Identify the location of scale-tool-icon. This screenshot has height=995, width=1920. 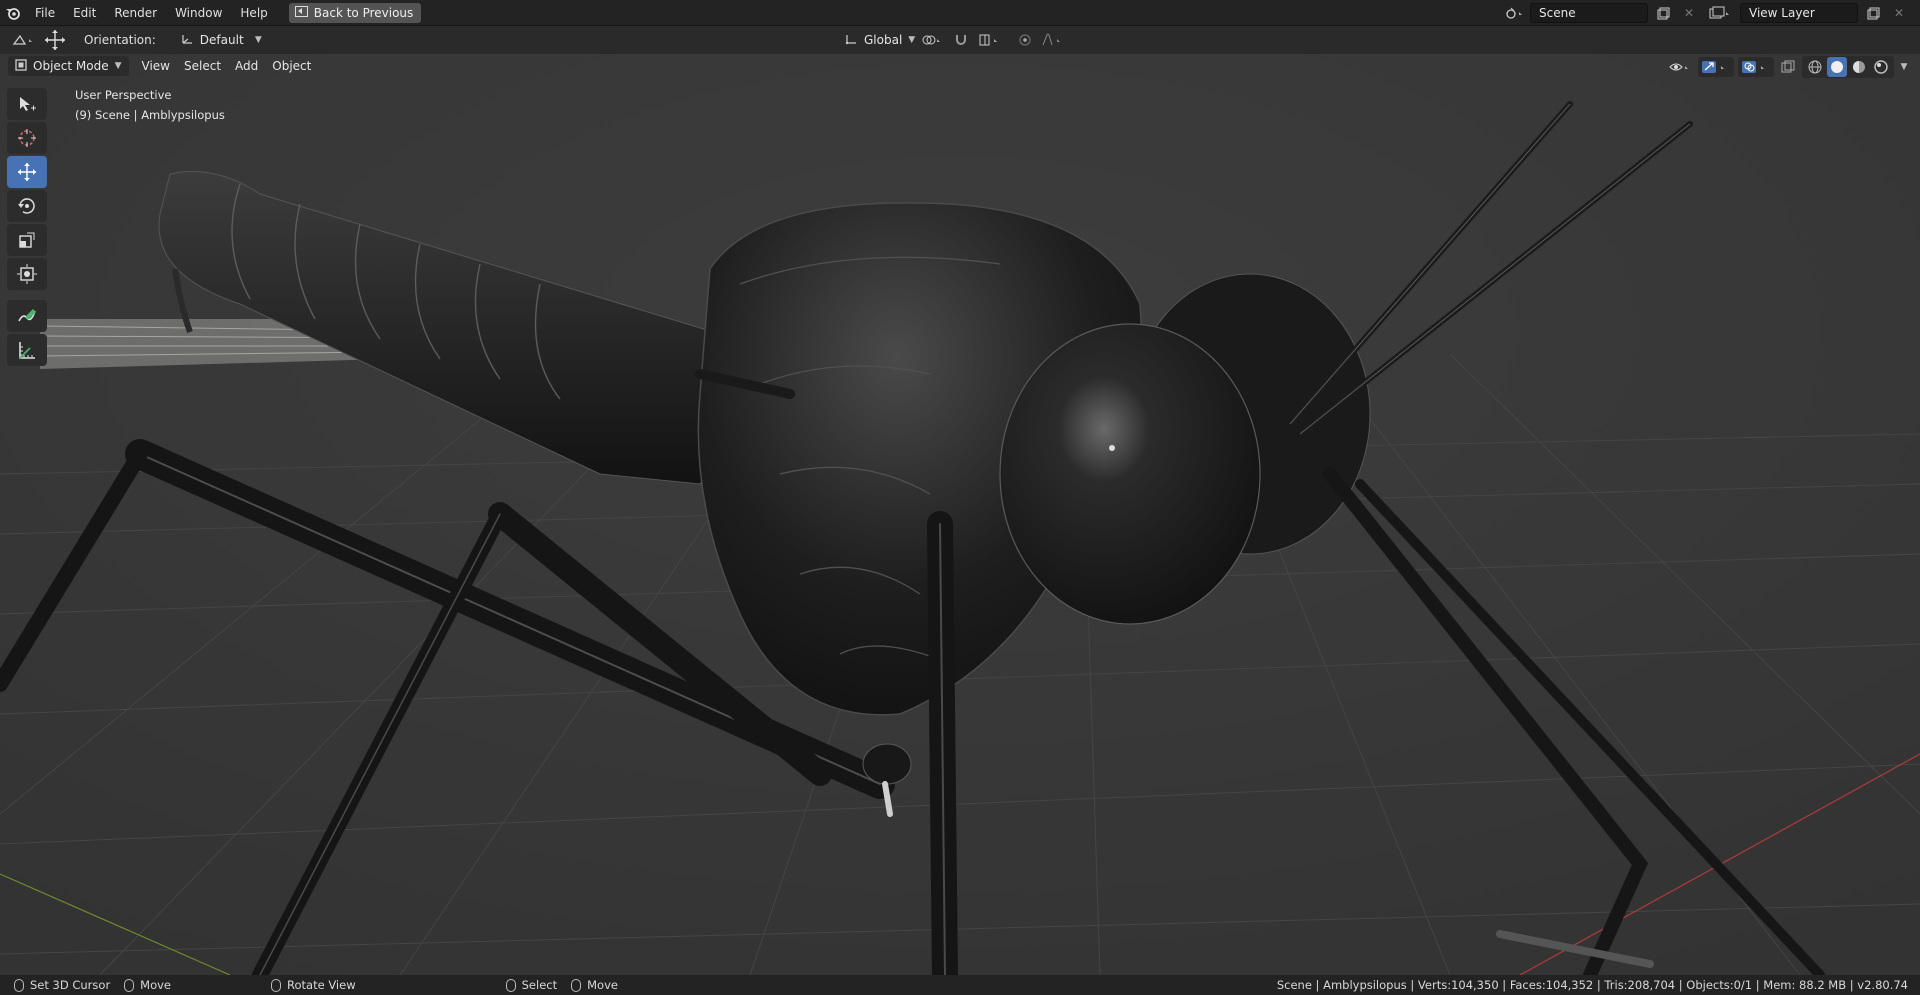
(27, 240).